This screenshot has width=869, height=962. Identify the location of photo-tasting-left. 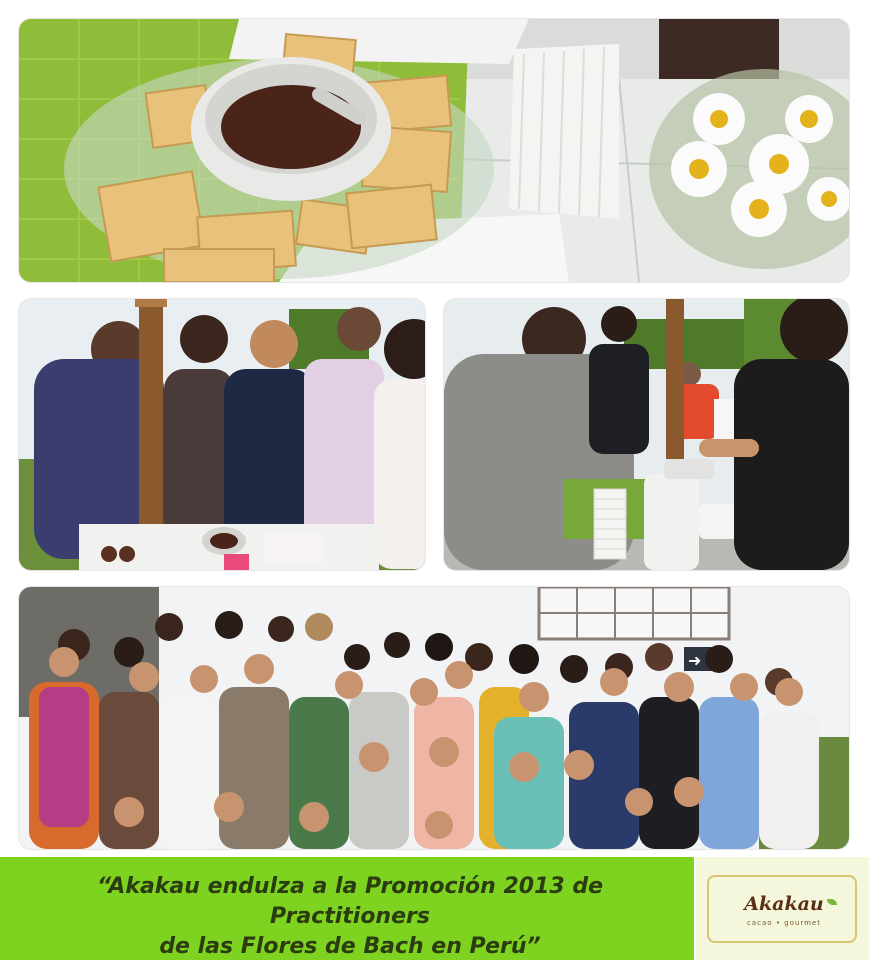
(222, 434).